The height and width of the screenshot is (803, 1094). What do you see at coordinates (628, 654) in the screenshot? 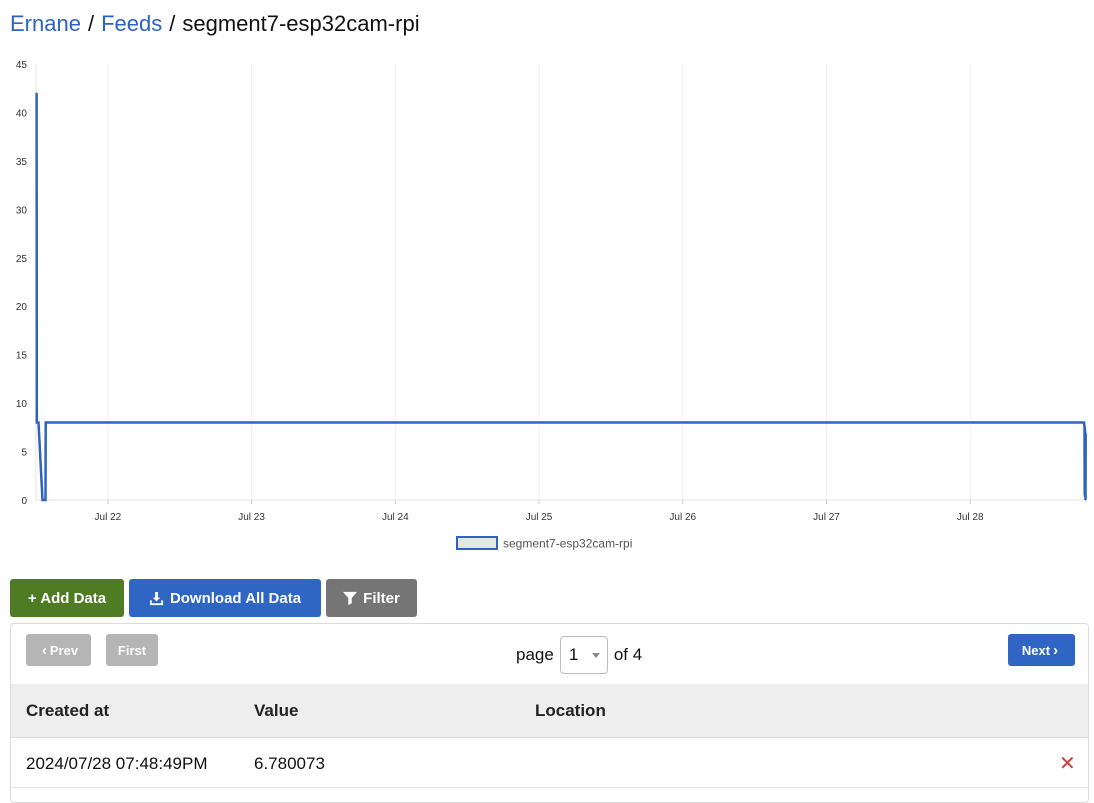
I see `page-count-label: of 4` at bounding box center [628, 654].